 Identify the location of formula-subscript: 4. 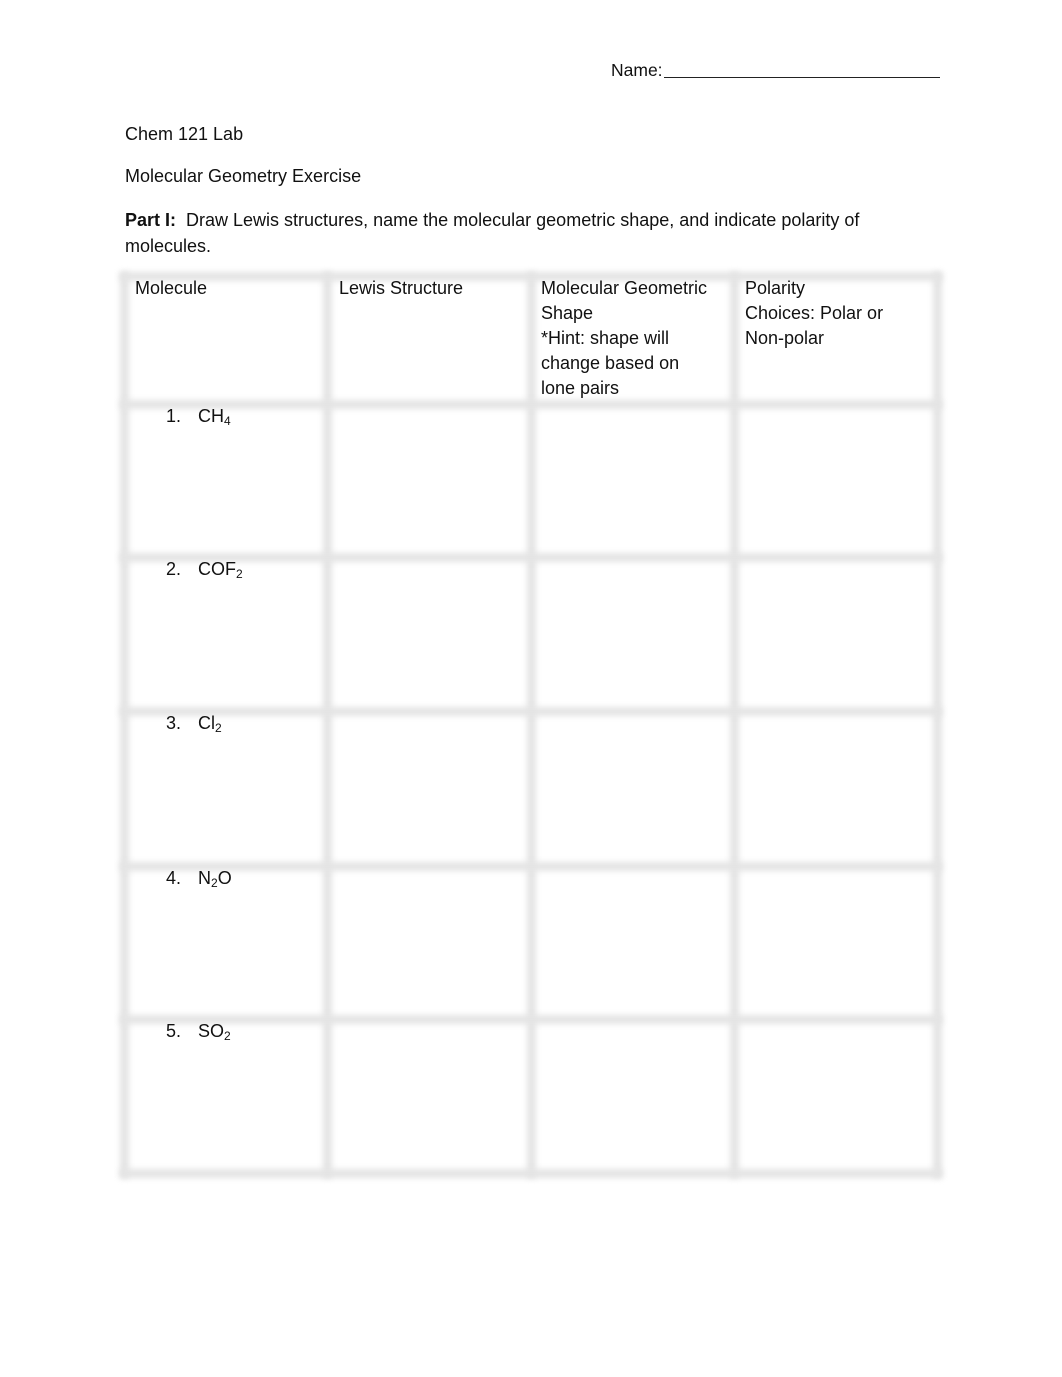
(227, 421).